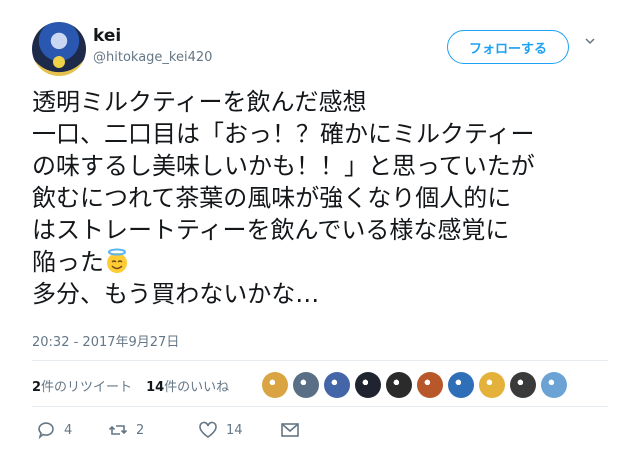 Image resolution: width=640 pixels, height=462 pixels. I want to click on like-stat: 14件のいいね, so click(187, 385).